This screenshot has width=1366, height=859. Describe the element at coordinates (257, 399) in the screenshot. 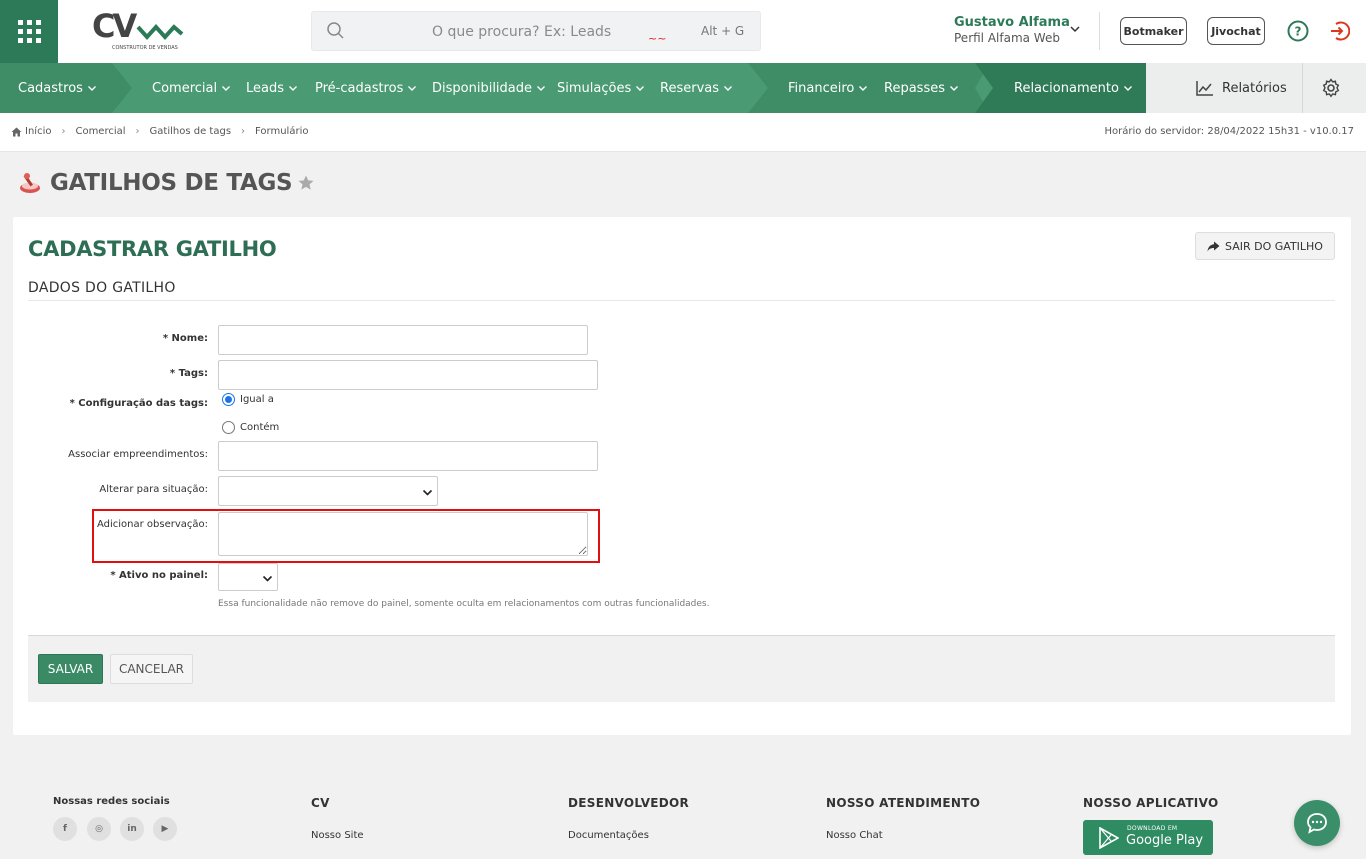

I see `radio-equal-label: Igual a` at that location.